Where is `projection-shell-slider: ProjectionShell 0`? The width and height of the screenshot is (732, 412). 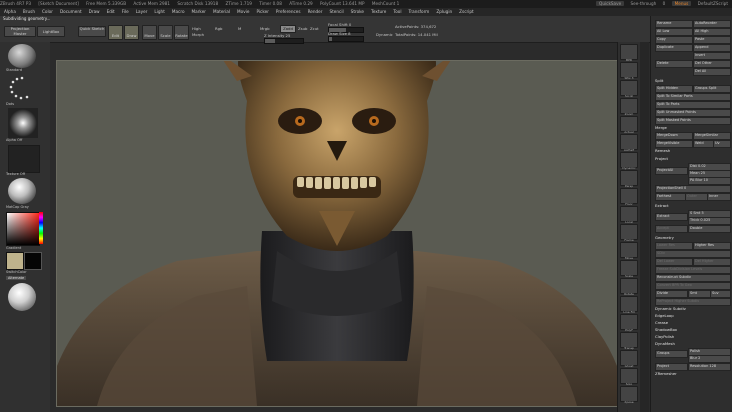 projection-shell-slider: ProjectionShell 0 is located at coordinates (693, 189).